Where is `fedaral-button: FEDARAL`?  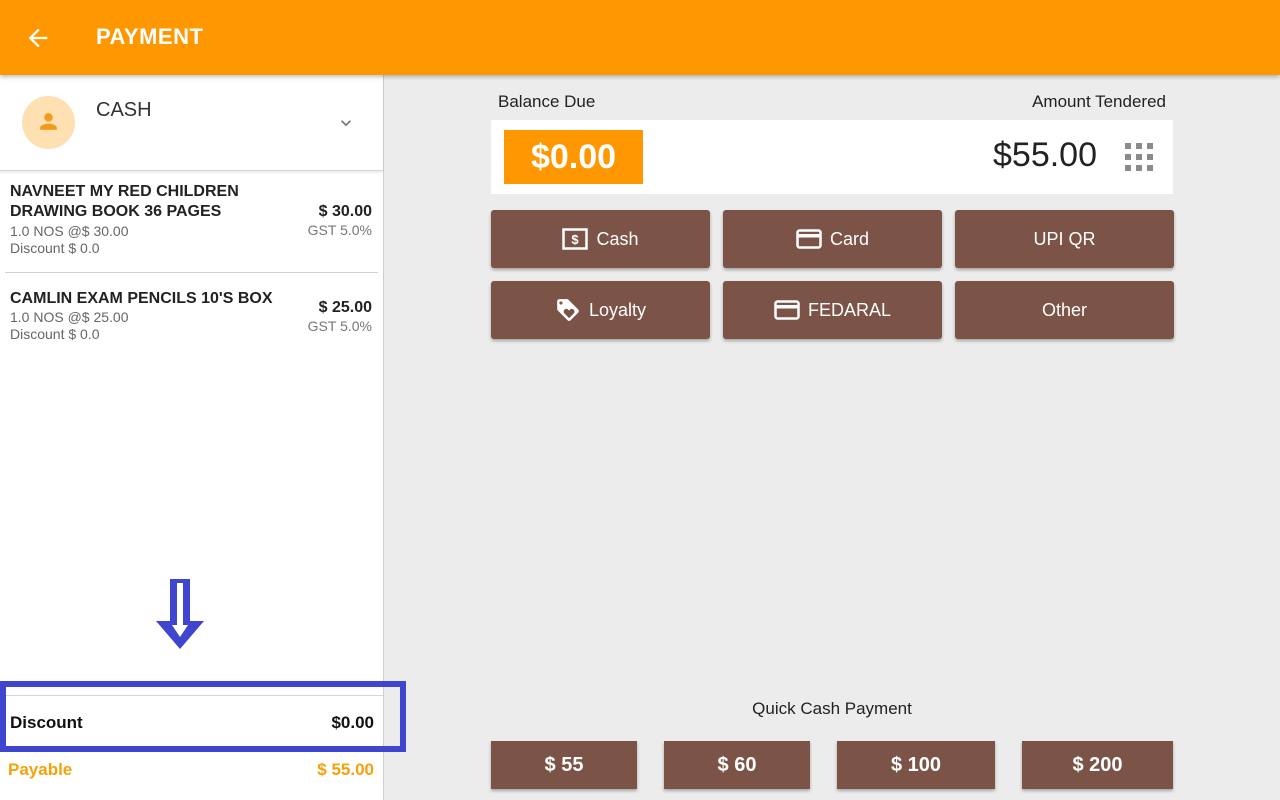 fedaral-button: FEDARAL is located at coordinates (832, 310).